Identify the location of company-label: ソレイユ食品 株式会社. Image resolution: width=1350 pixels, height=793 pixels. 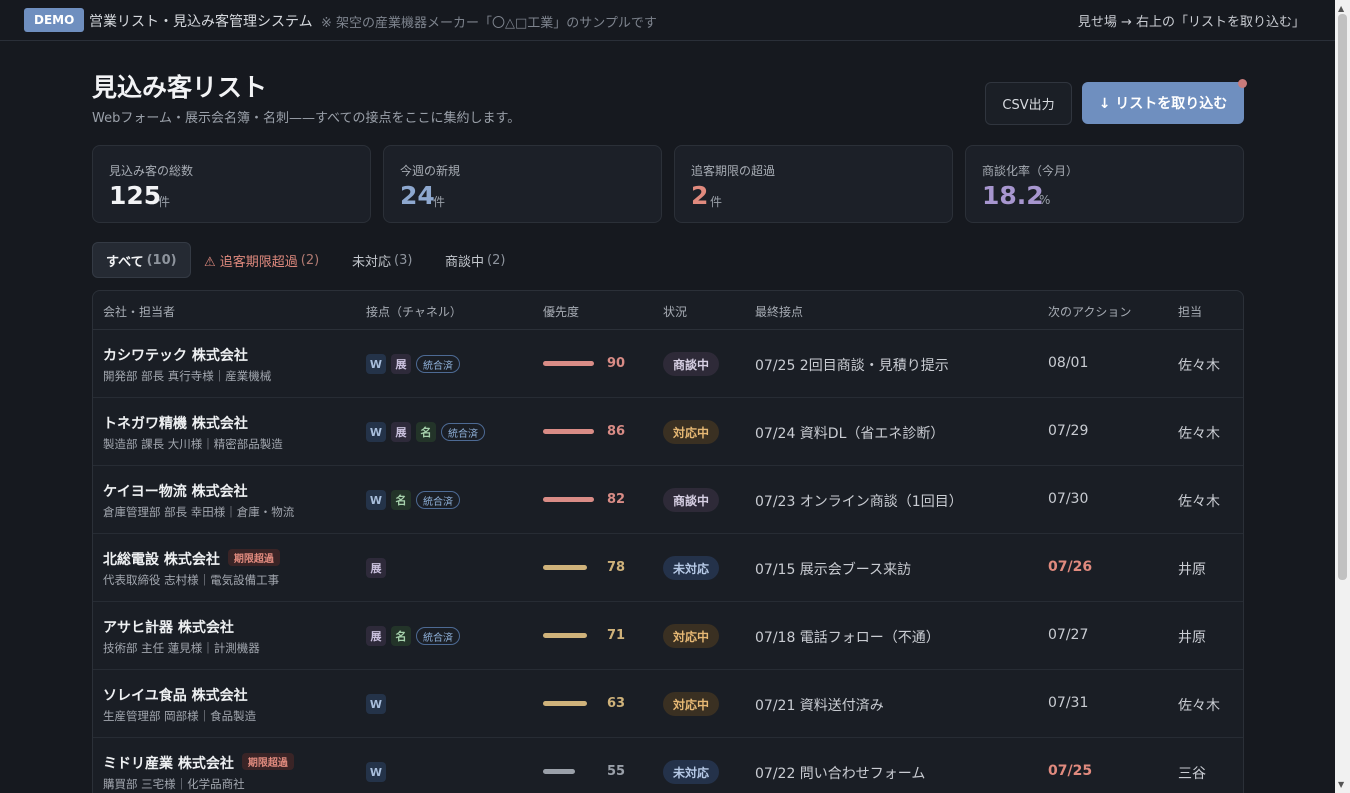
(175, 696).